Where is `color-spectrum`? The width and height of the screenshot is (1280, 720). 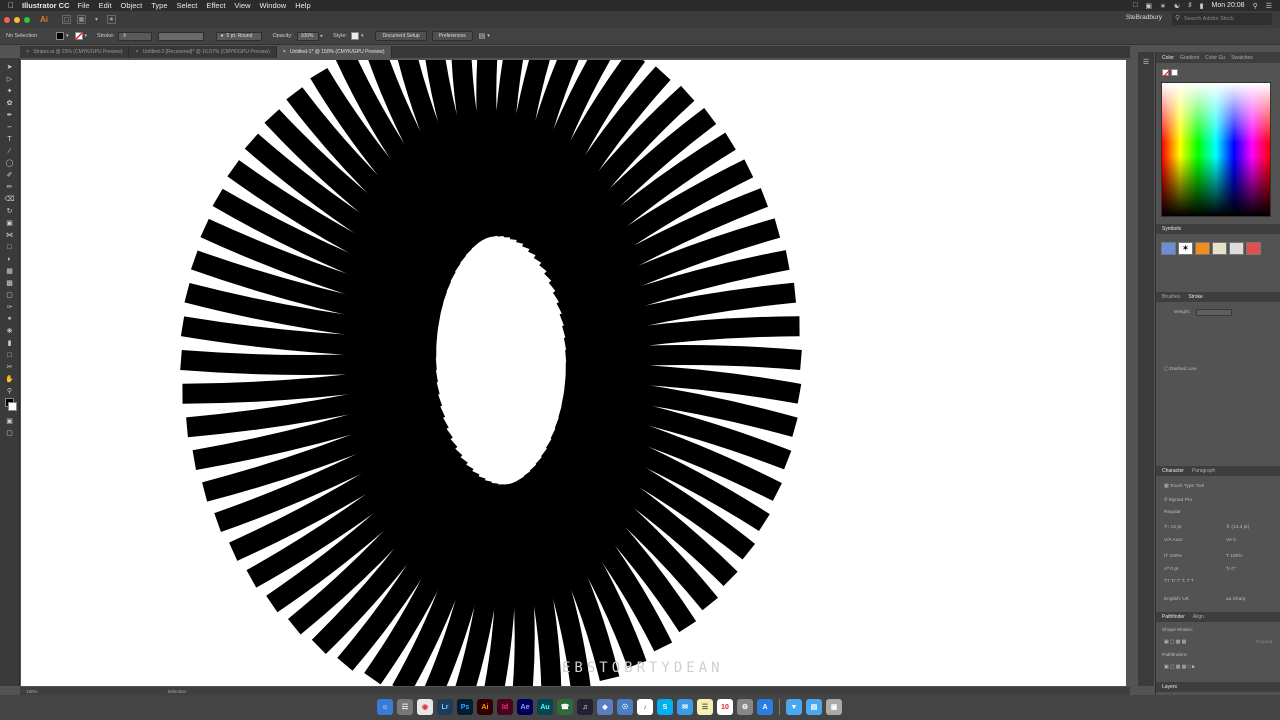
color-spectrum is located at coordinates (1216, 149).